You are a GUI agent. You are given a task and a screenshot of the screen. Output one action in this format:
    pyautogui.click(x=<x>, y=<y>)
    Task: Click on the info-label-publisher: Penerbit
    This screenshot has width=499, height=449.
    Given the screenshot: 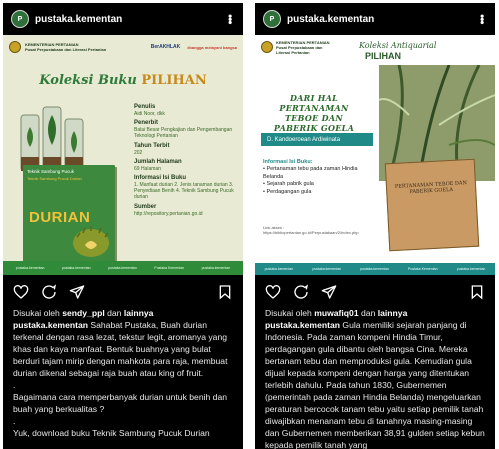 What is the action you would take?
    pyautogui.click(x=146, y=123)
    